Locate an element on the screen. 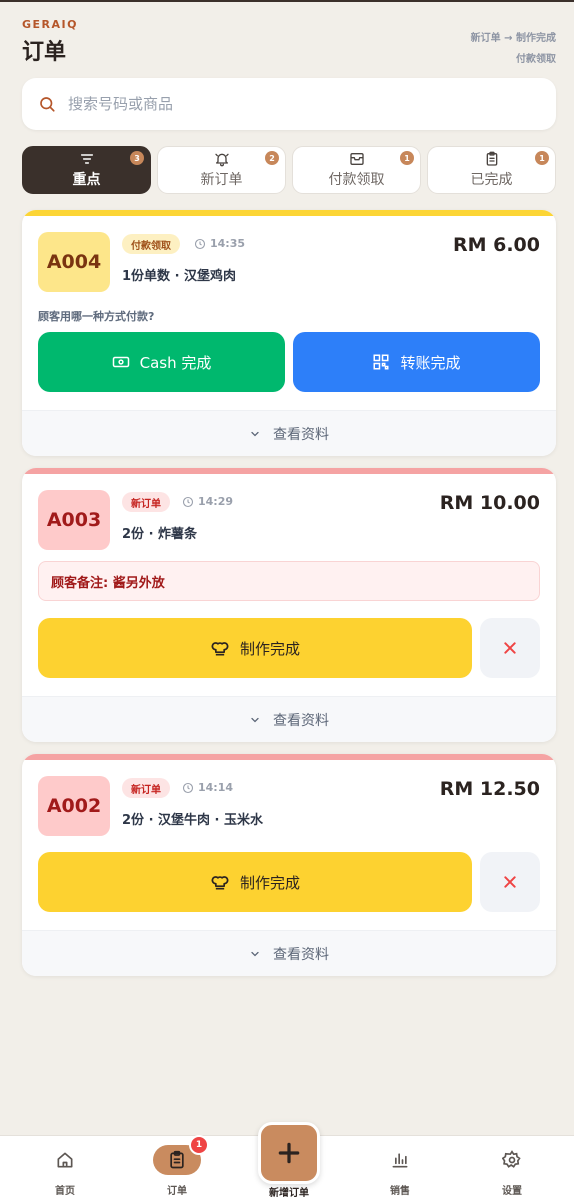 The width and height of the screenshot is (574, 1201). transfer-complete-label: 转账完成 is located at coordinates (430, 362).